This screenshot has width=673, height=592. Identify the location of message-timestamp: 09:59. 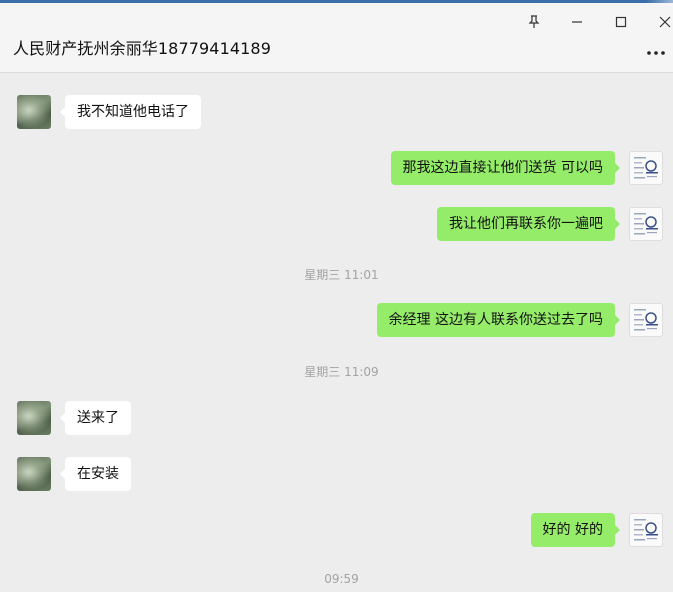
(341, 579).